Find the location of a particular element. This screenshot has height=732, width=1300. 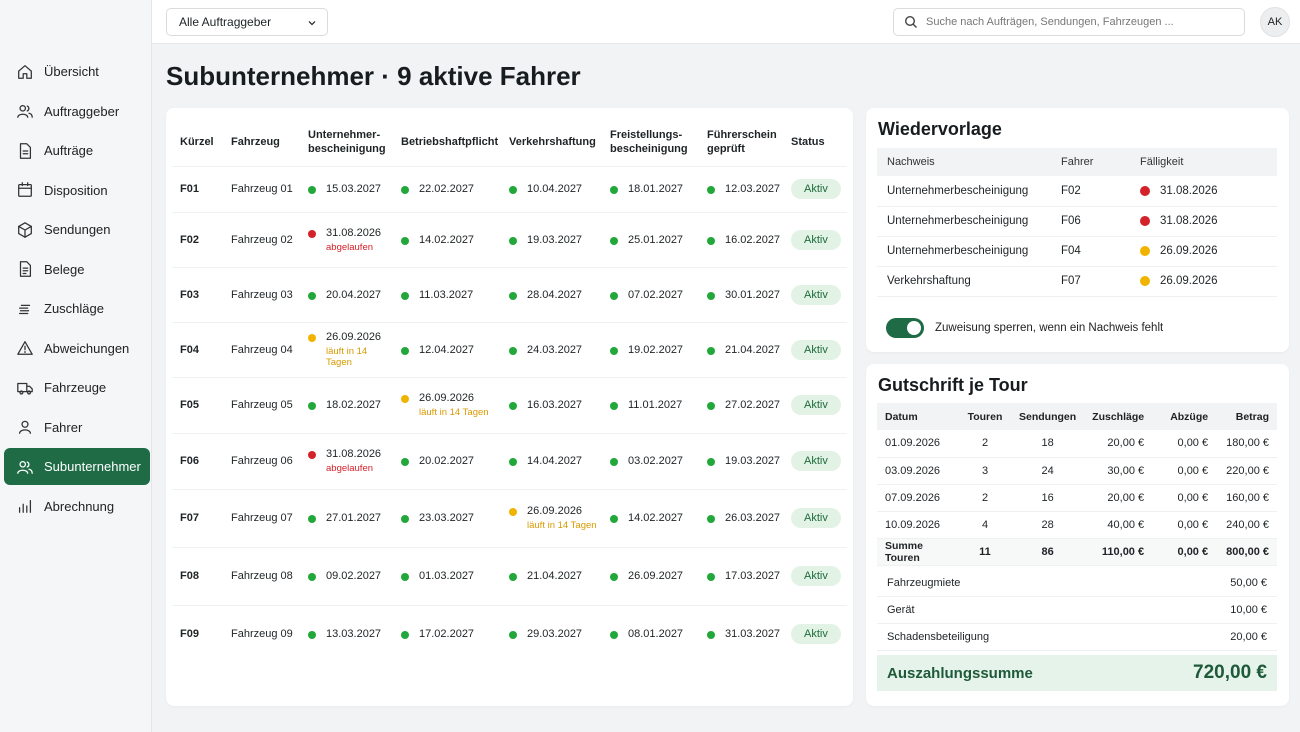

sum-cell: 800,00 € is located at coordinates (1246, 552).